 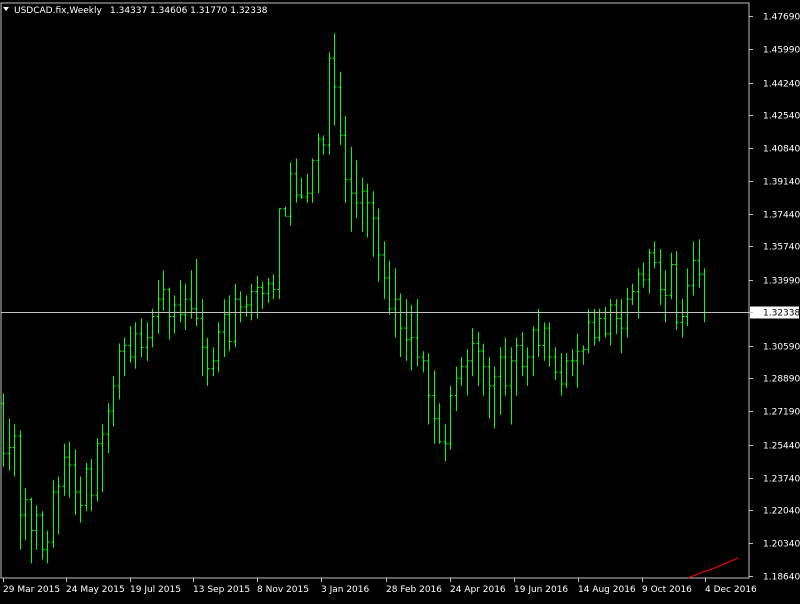 What do you see at coordinates (781, 85) in the screenshot?
I see `y-tick-label: 1.44240` at bounding box center [781, 85].